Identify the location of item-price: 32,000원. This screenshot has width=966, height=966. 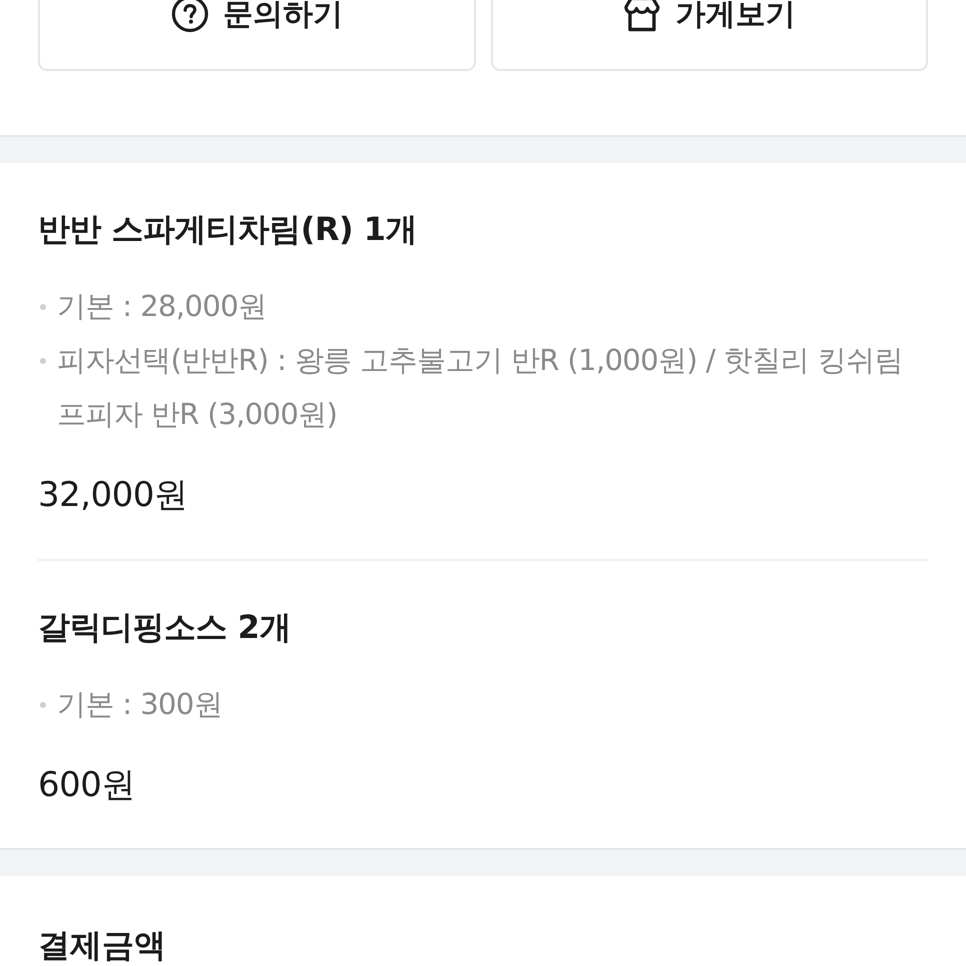
(113, 495).